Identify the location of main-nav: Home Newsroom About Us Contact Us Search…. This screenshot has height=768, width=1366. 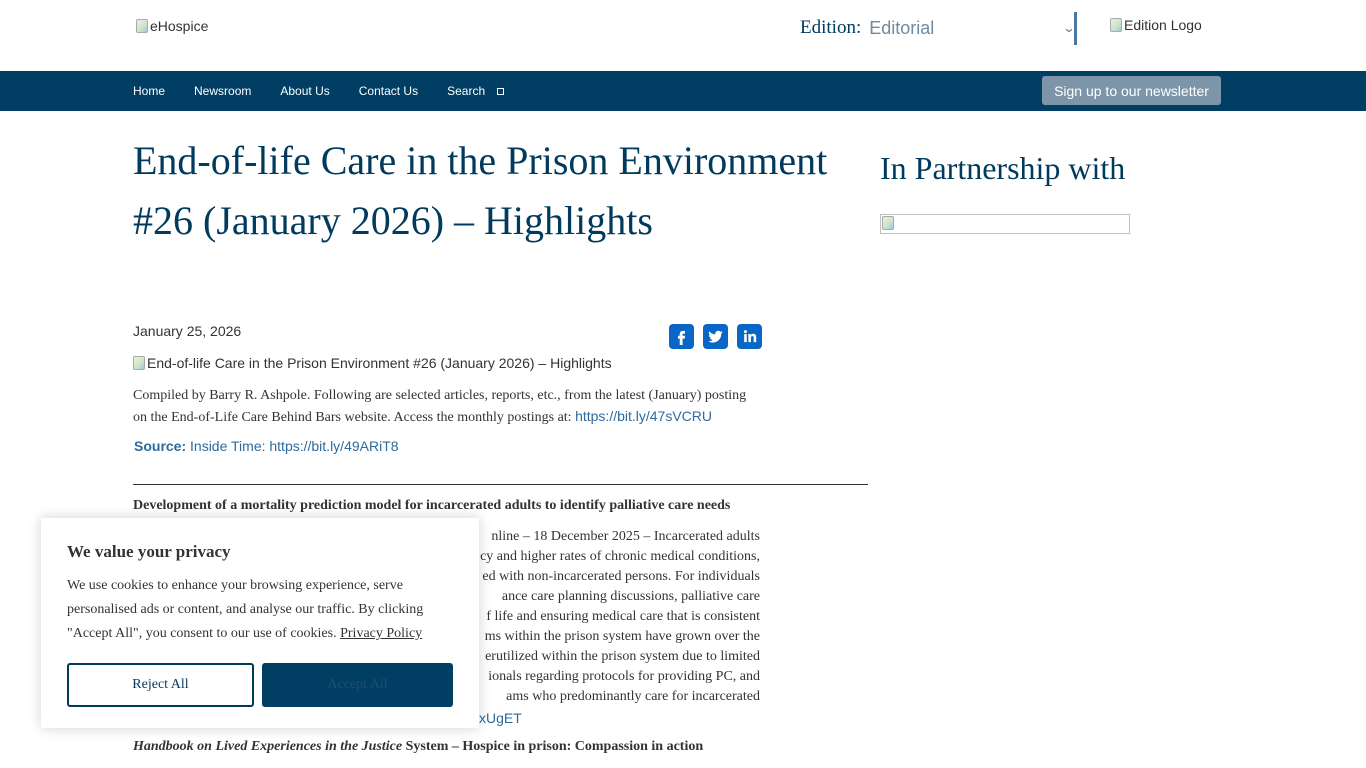
(683, 91).